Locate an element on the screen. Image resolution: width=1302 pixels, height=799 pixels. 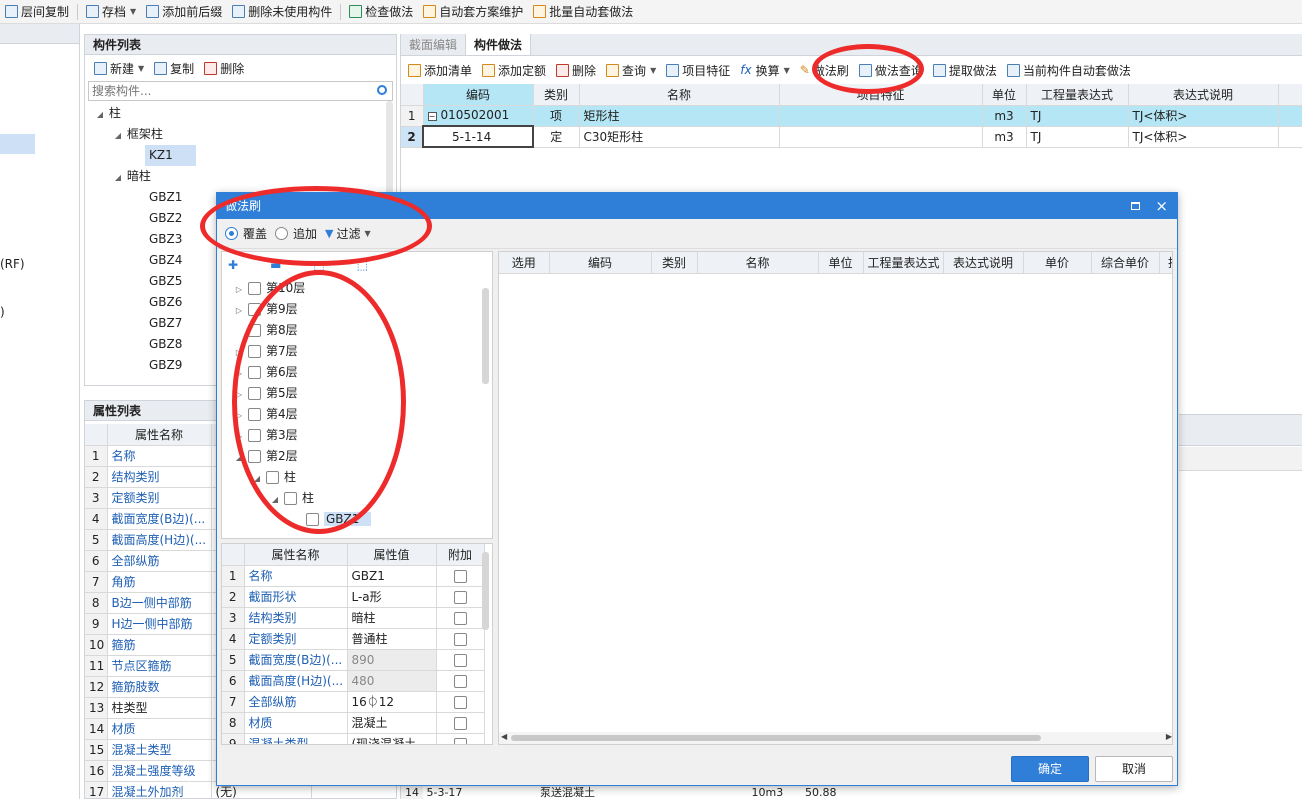
tree-category-item: ◢ 柱 is located at coordinates (274, 477).